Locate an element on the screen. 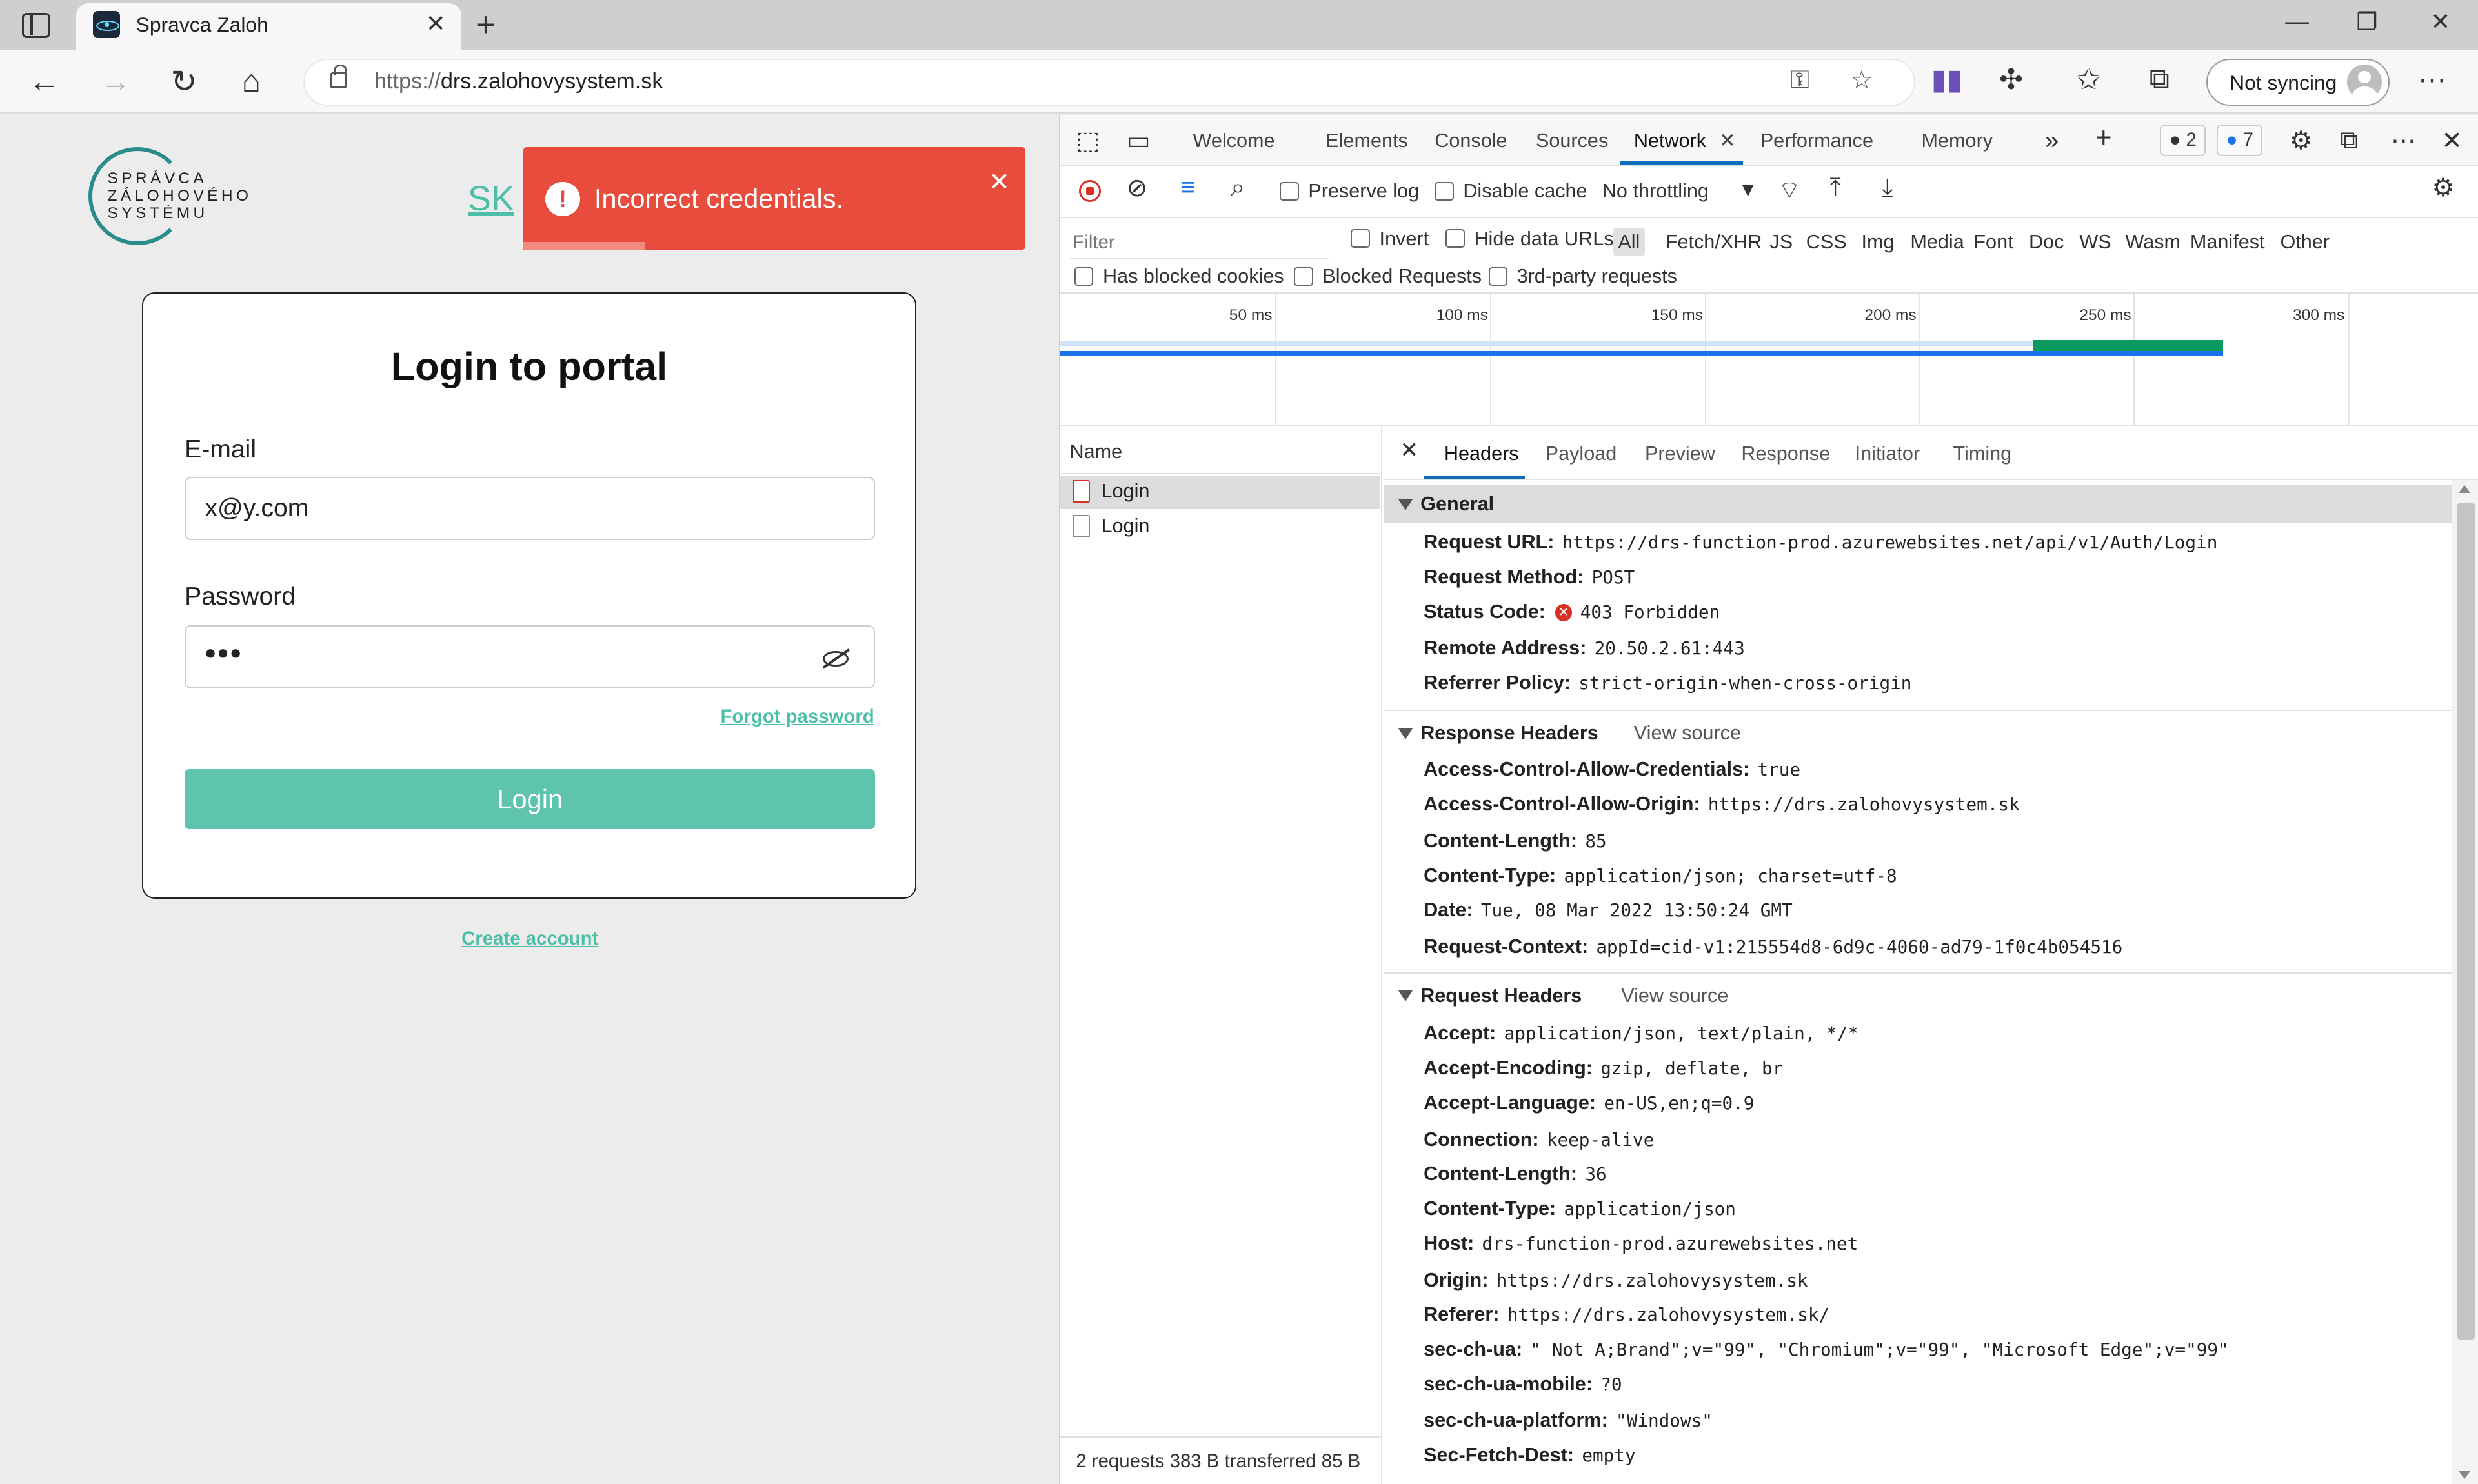 This screenshot has width=2478, height=1484. sidebar-toggle-icon is located at coordinates (36, 25).